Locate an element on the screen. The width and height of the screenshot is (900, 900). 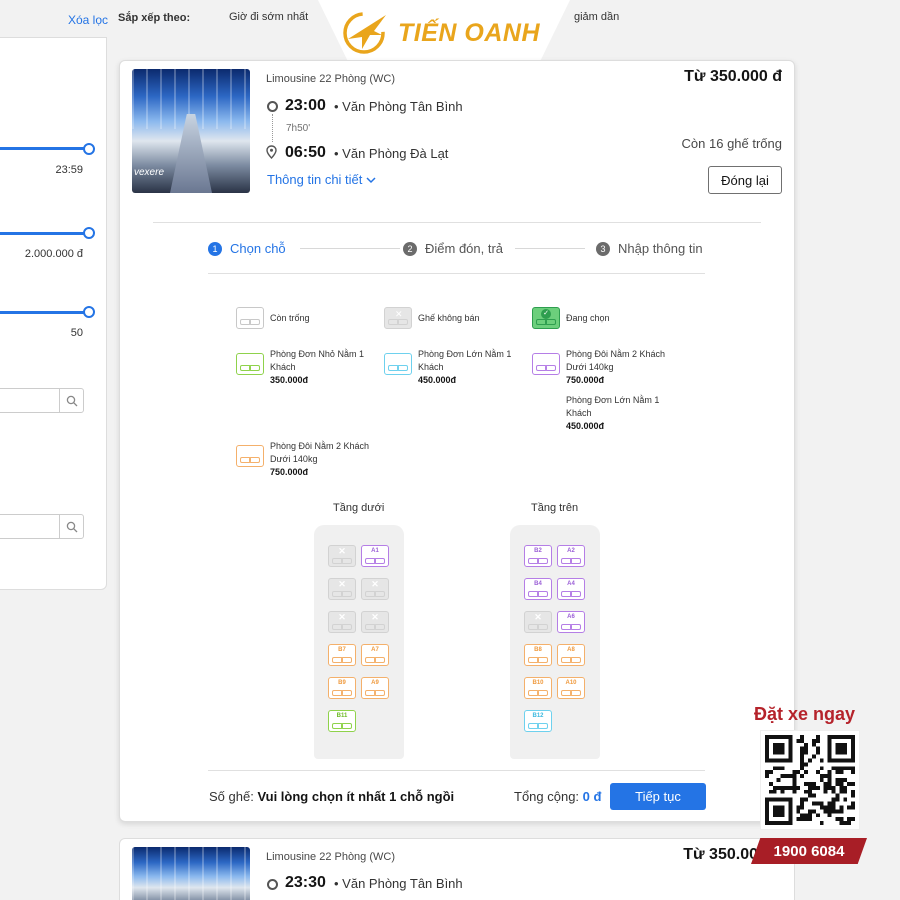
seat-a2: A2 is located at coordinates (571, 556).